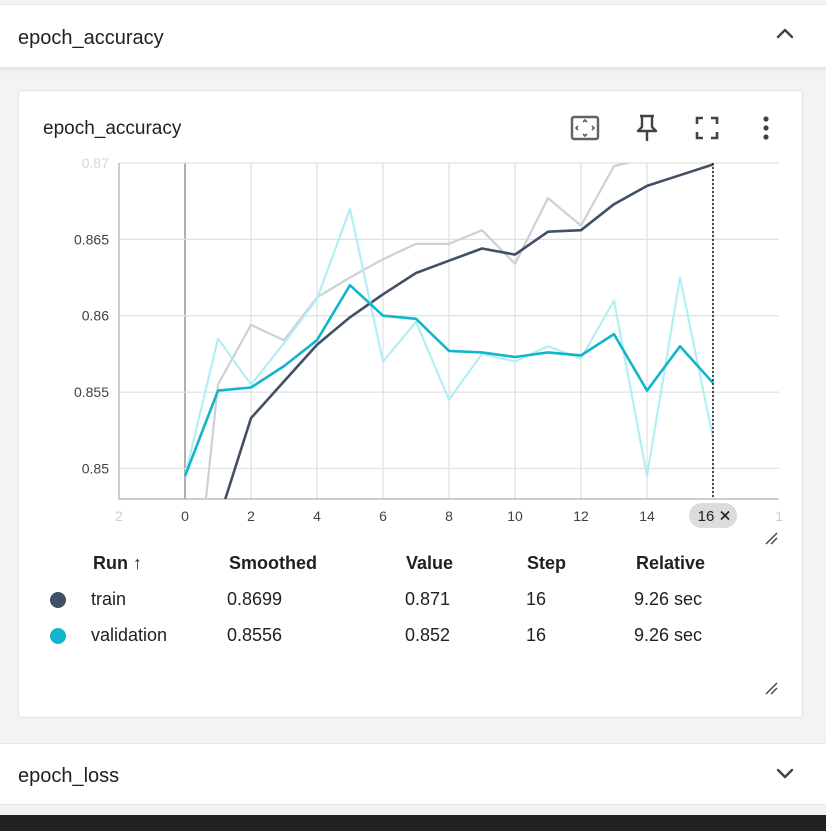 The image size is (826, 831). I want to click on y-tick-label: 0.865, so click(91, 239).